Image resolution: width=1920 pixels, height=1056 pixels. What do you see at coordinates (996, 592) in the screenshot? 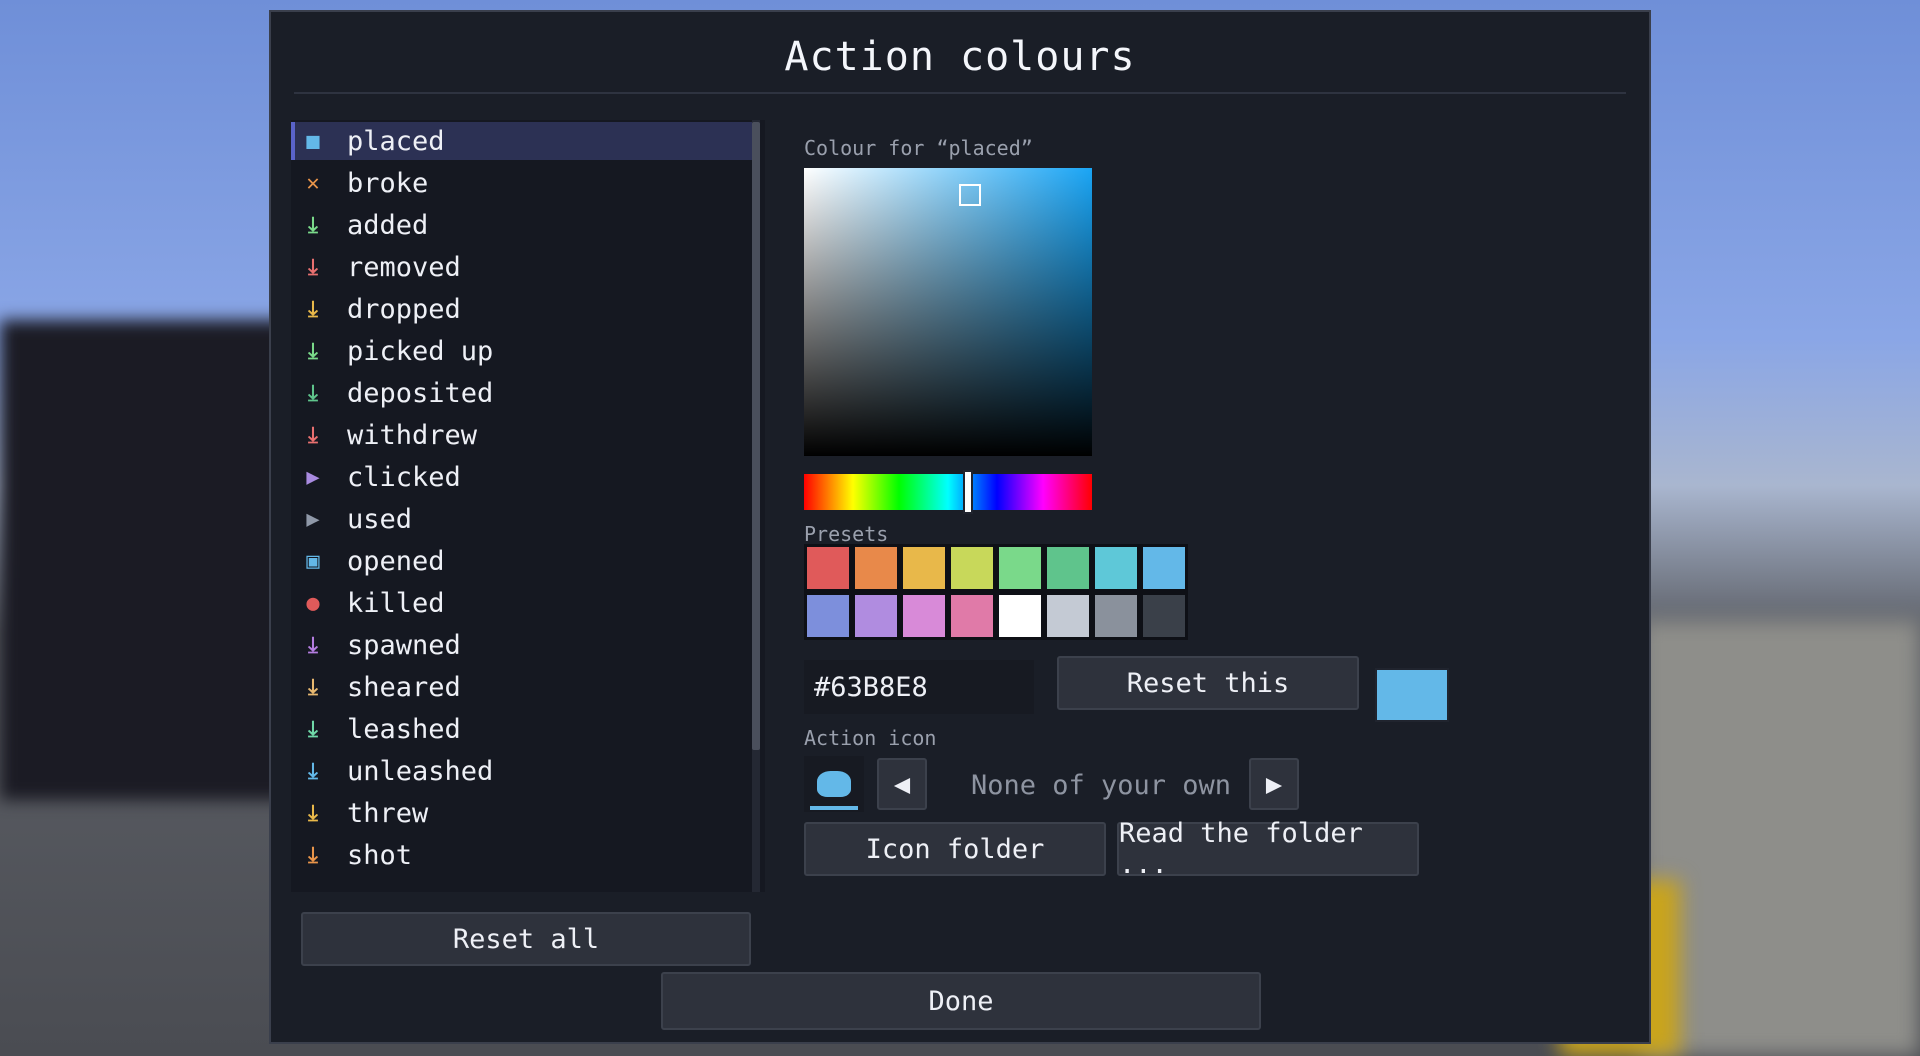
I see `preset-swatches` at bounding box center [996, 592].